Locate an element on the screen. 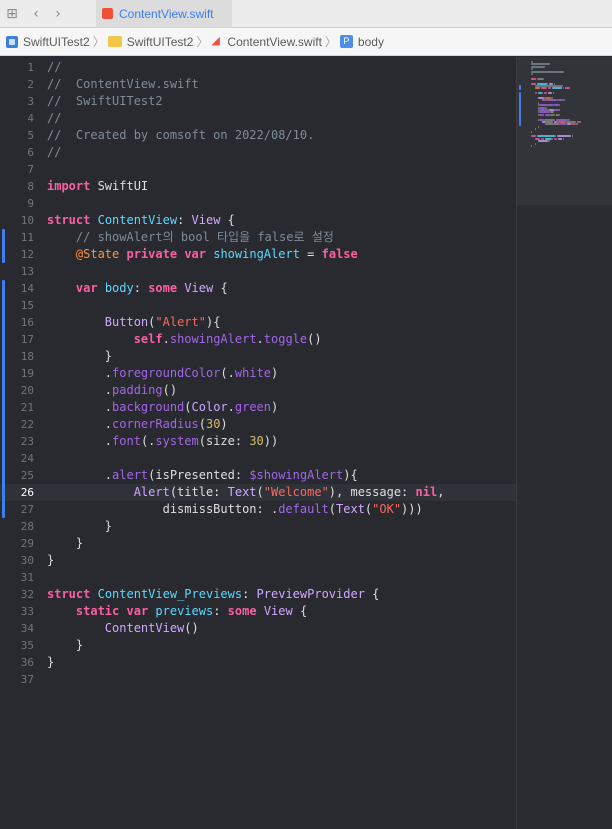 The width and height of the screenshot is (612, 829). code-line: 11 // showAlert의 bool 타입을 false로 설정 is located at coordinates (258, 237).